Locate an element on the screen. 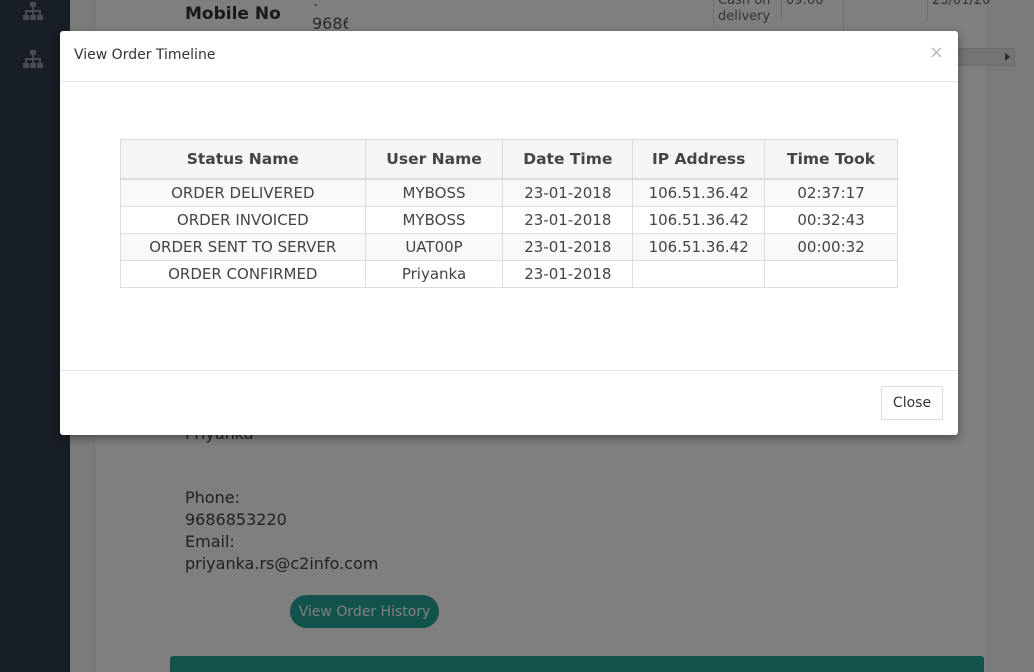  table-cell: 02:37:17 is located at coordinates (831, 192).